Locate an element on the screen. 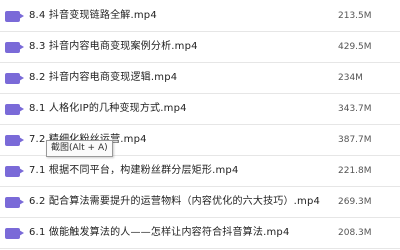 The width and height of the screenshot is (400, 250). file-row: 8.2 抖音内容电商变现逻辑.mp4 234M is located at coordinates (200, 78).